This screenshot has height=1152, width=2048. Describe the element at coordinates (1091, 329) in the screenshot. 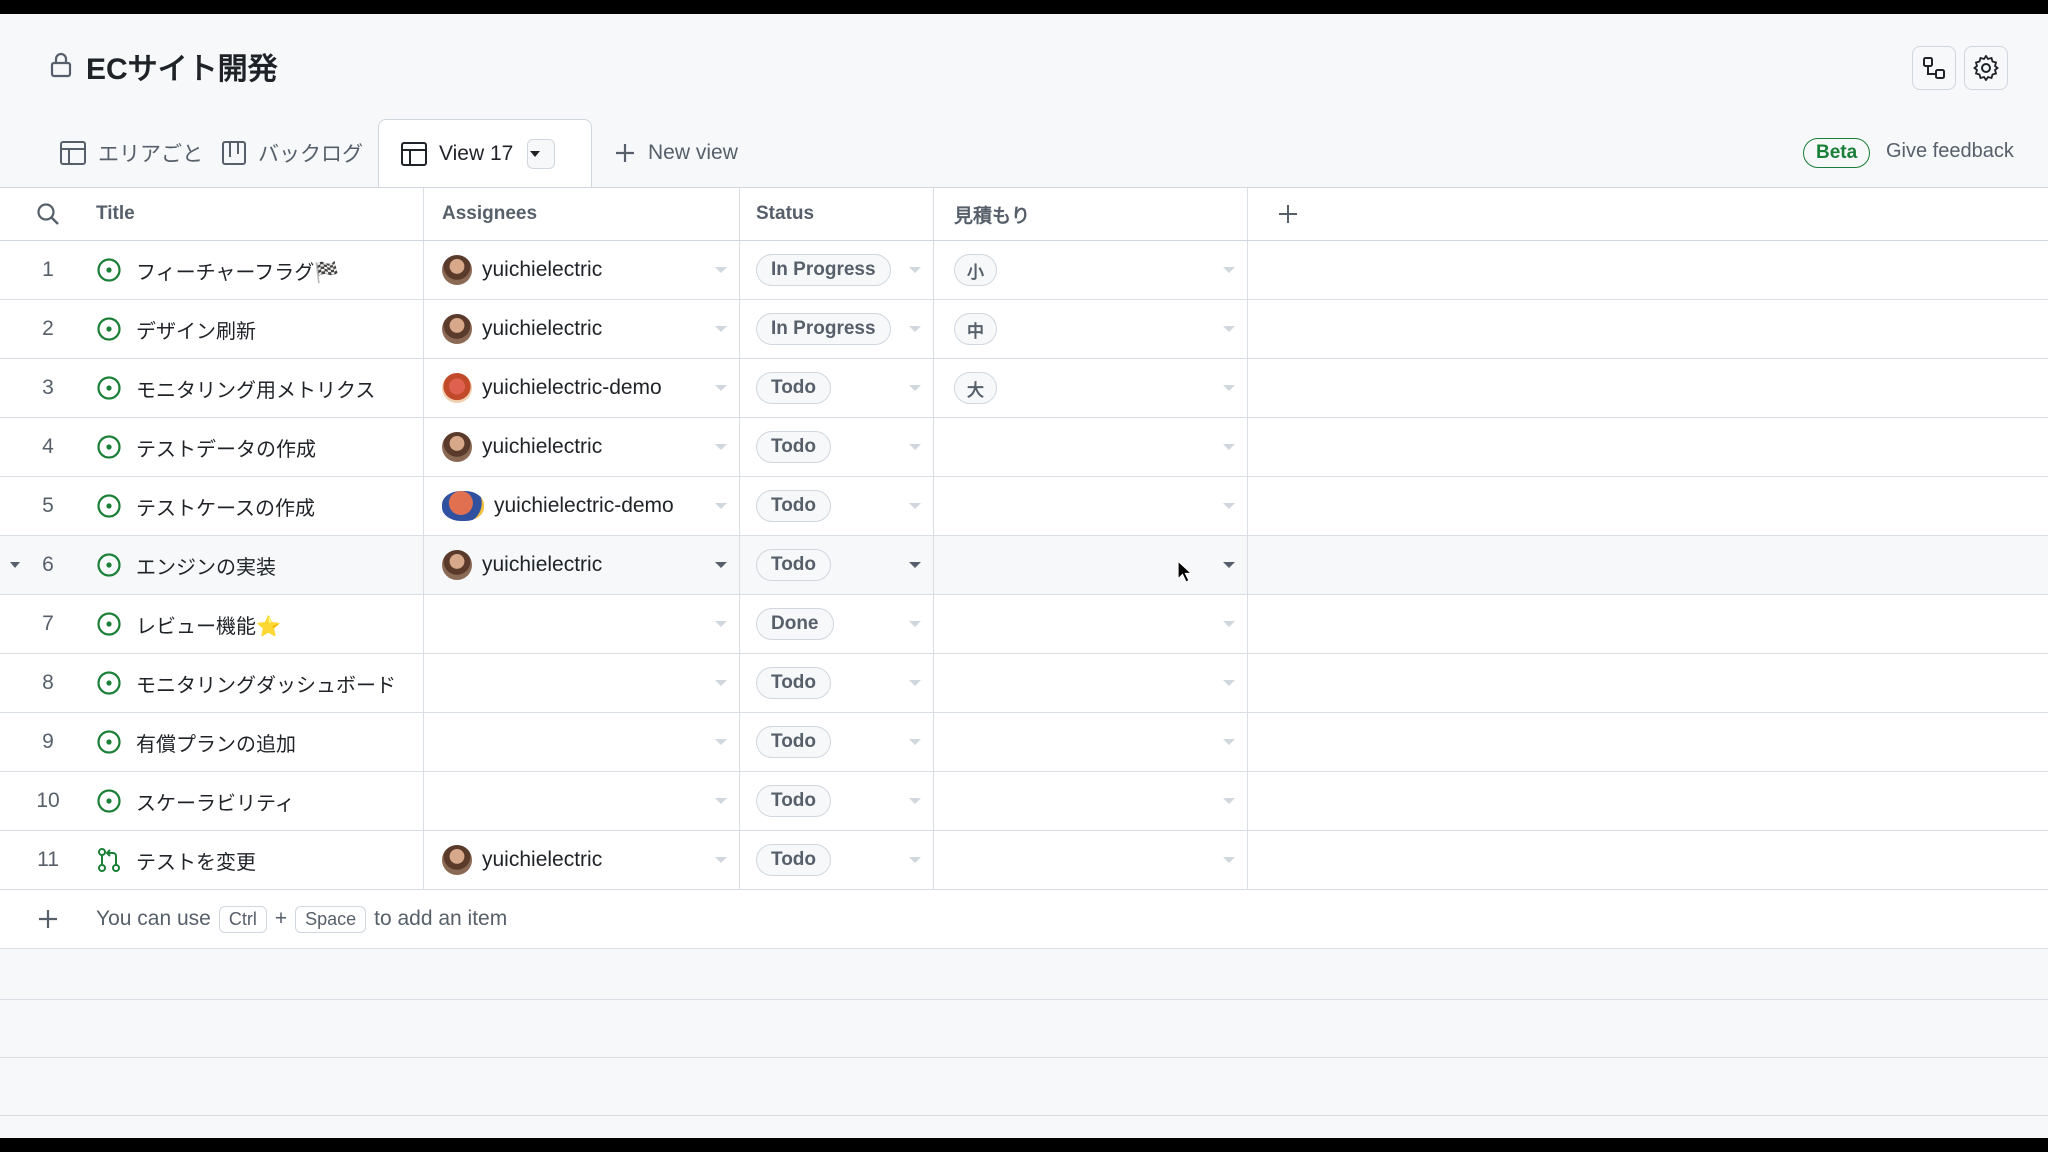

I see `estimate-cell: 中` at that location.